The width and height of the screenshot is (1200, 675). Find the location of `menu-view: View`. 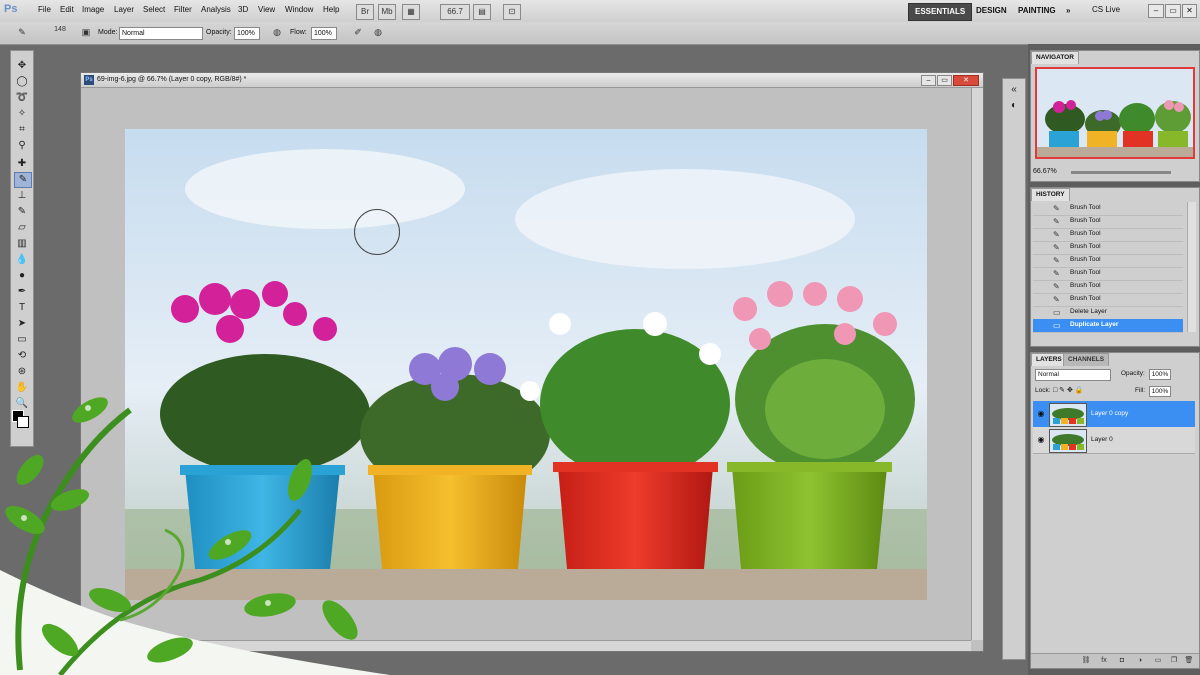

menu-view: View is located at coordinates (266, 9).